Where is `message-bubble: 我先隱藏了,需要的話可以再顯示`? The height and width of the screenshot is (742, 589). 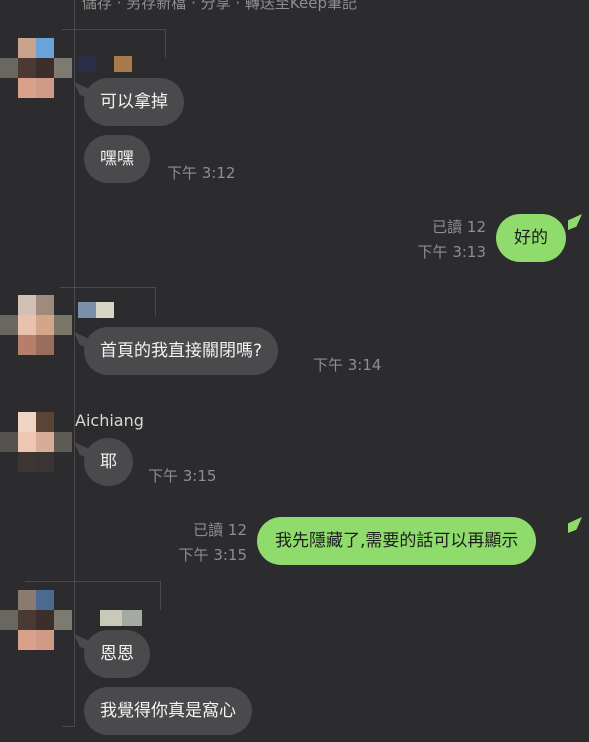
message-bubble: 我先隱藏了,需要的話可以再顯示 is located at coordinates (397, 541).